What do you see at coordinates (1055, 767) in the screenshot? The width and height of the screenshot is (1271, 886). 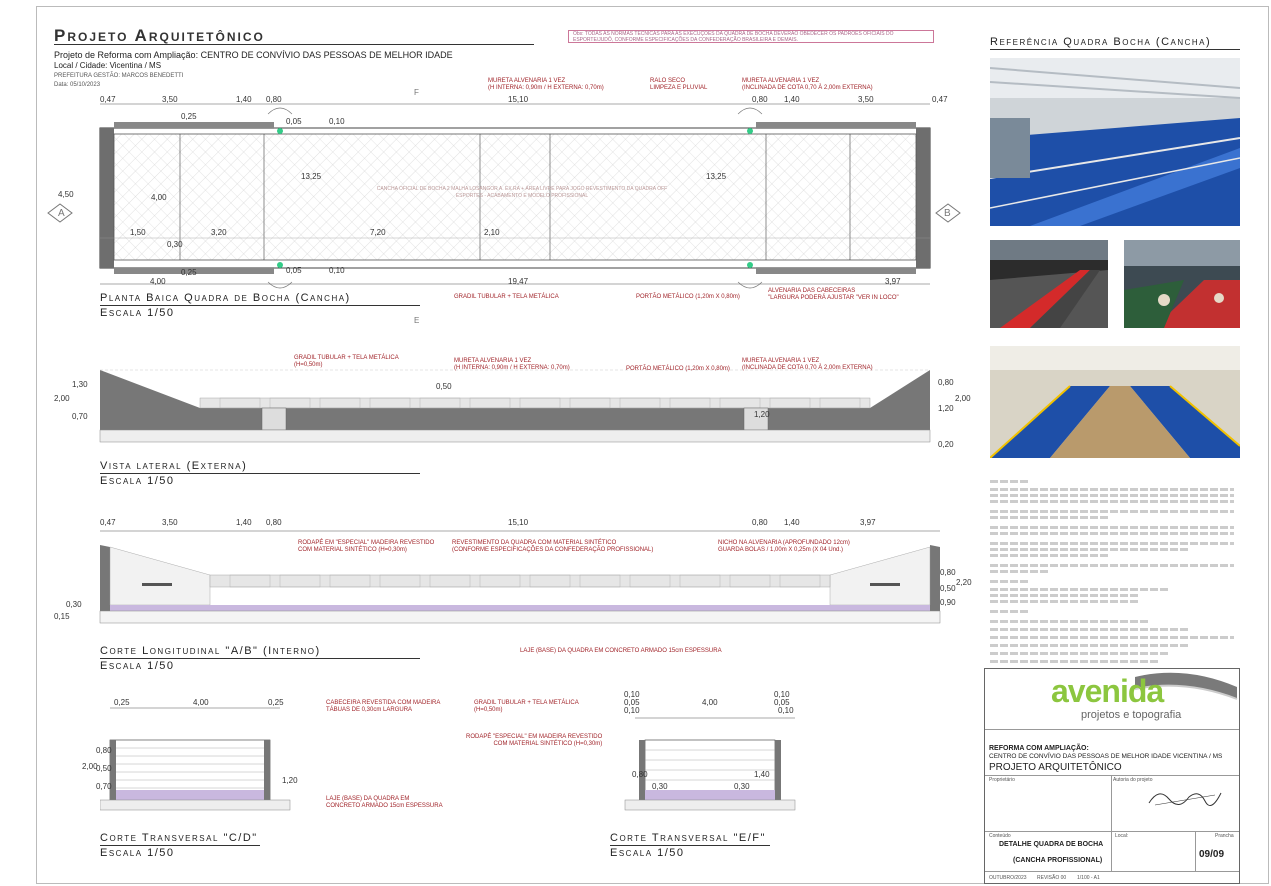 I see `project-type: PROJETO ARQUITETÔNICO` at bounding box center [1055, 767].